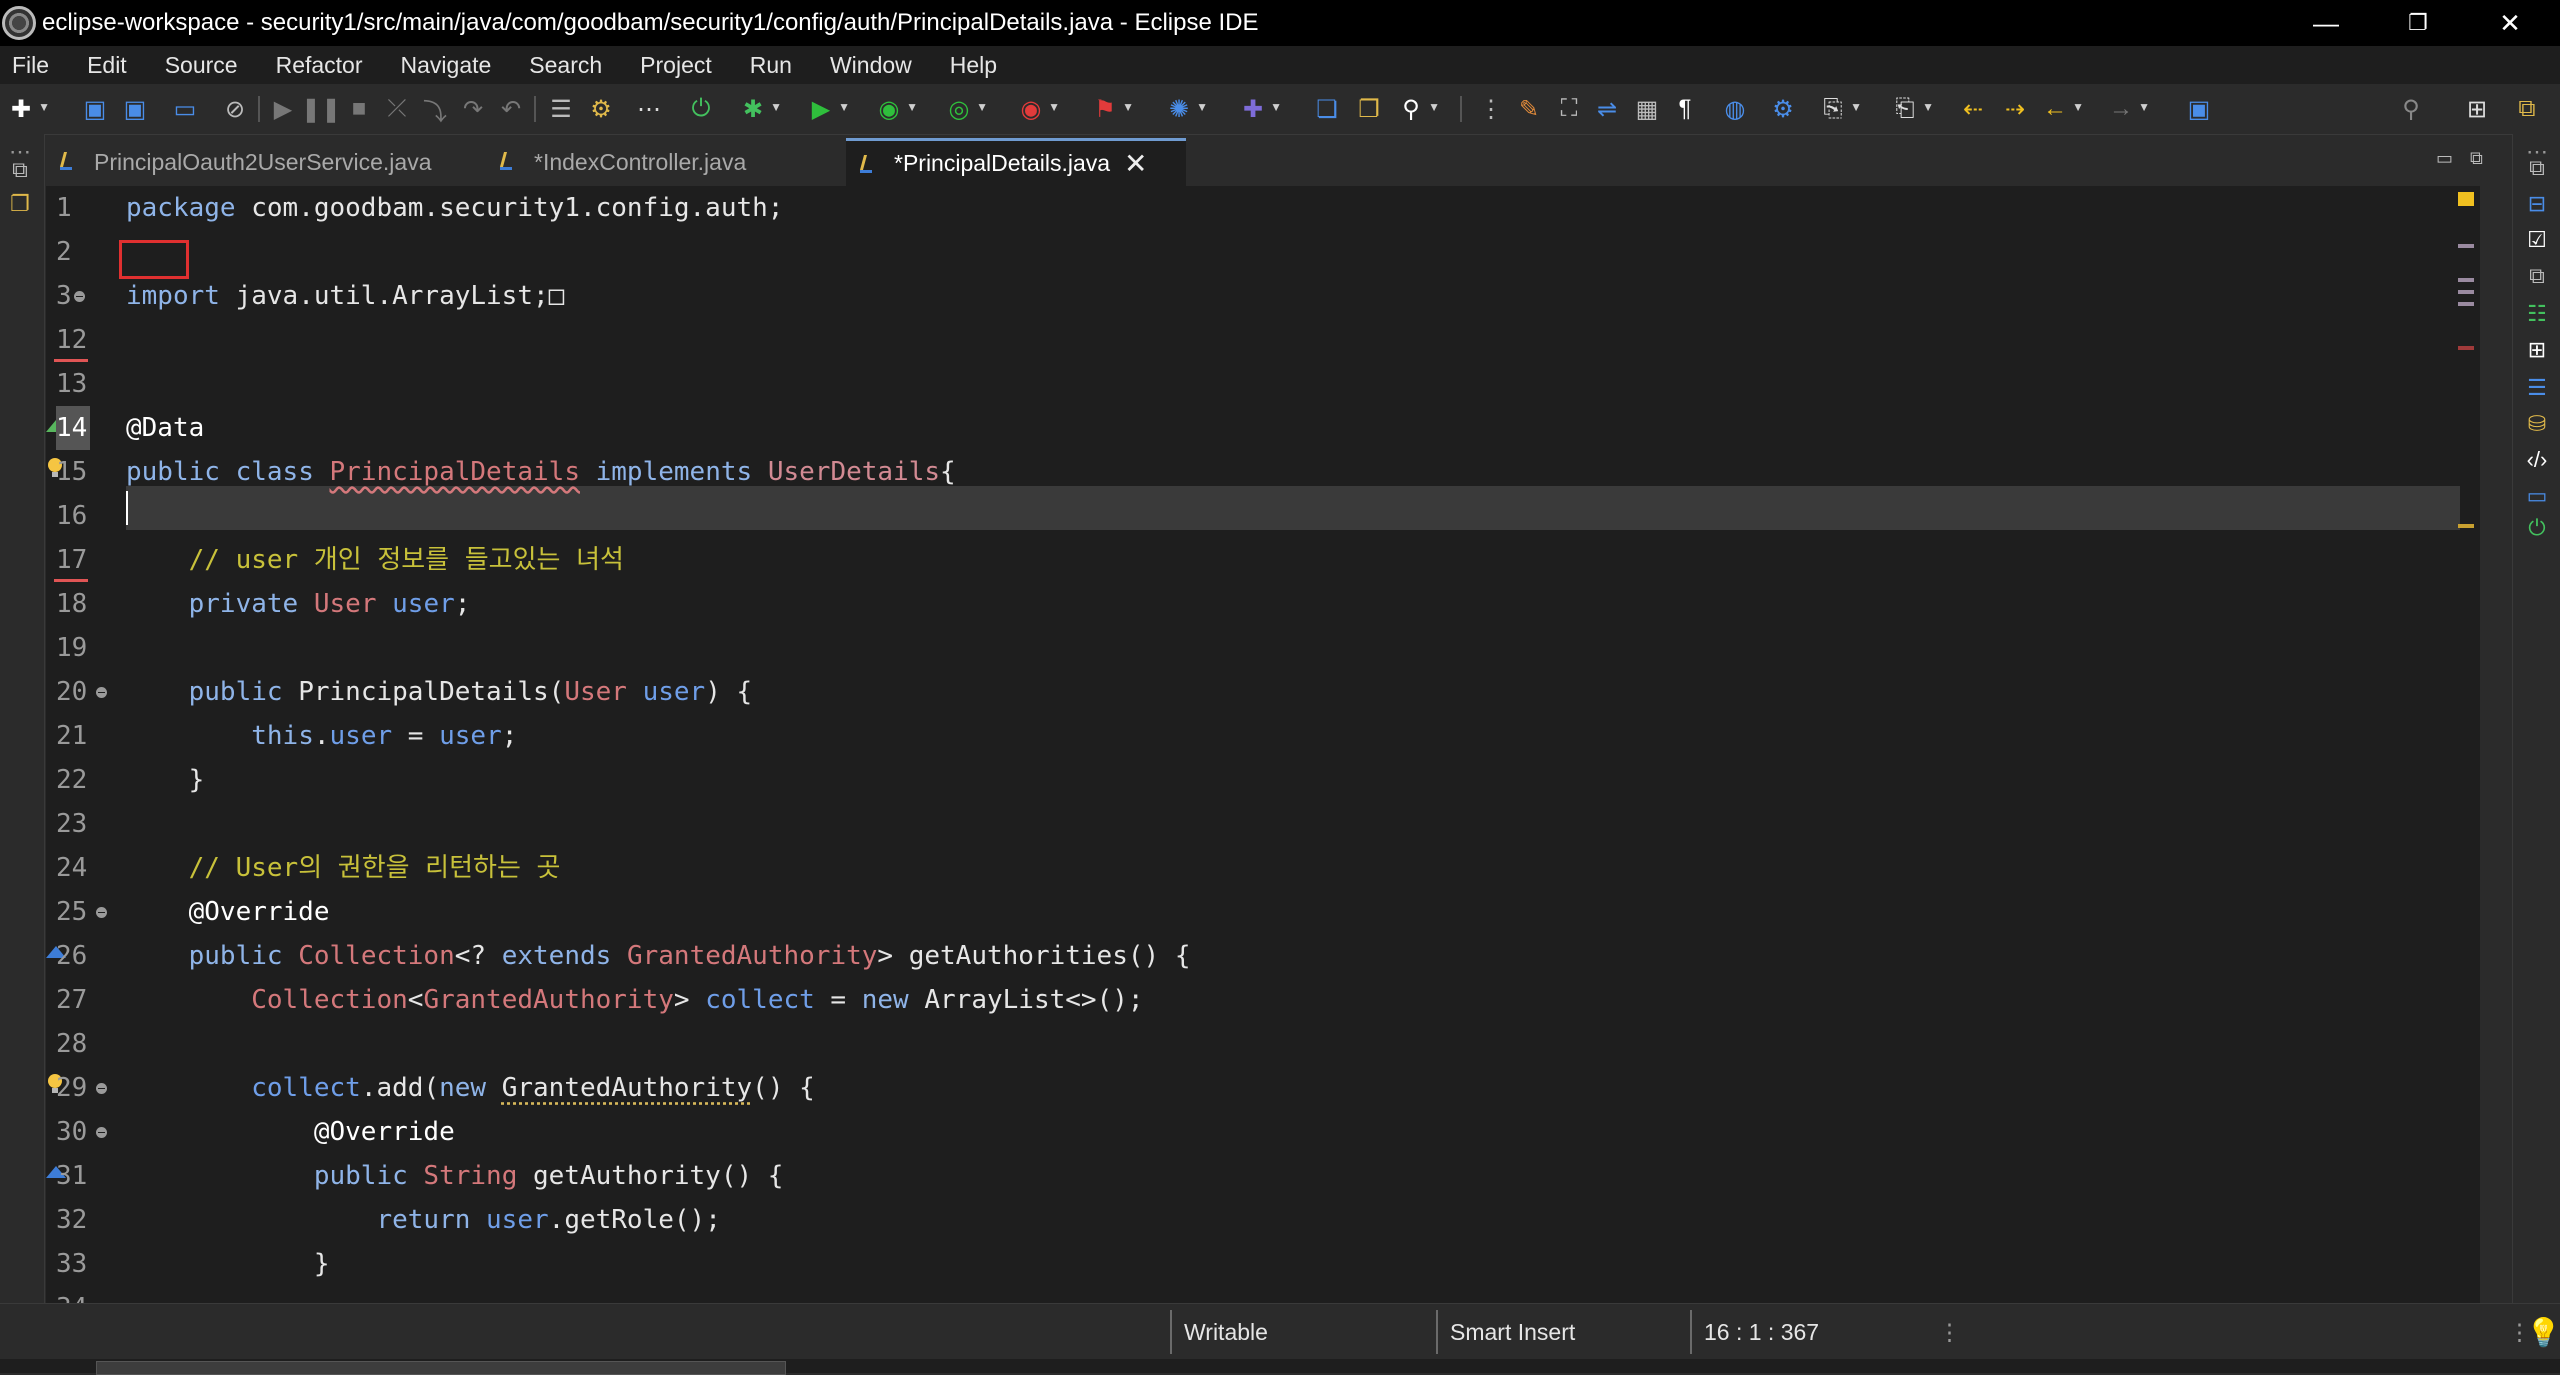  I want to click on step-into-icon: ⤵, so click(435, 110).